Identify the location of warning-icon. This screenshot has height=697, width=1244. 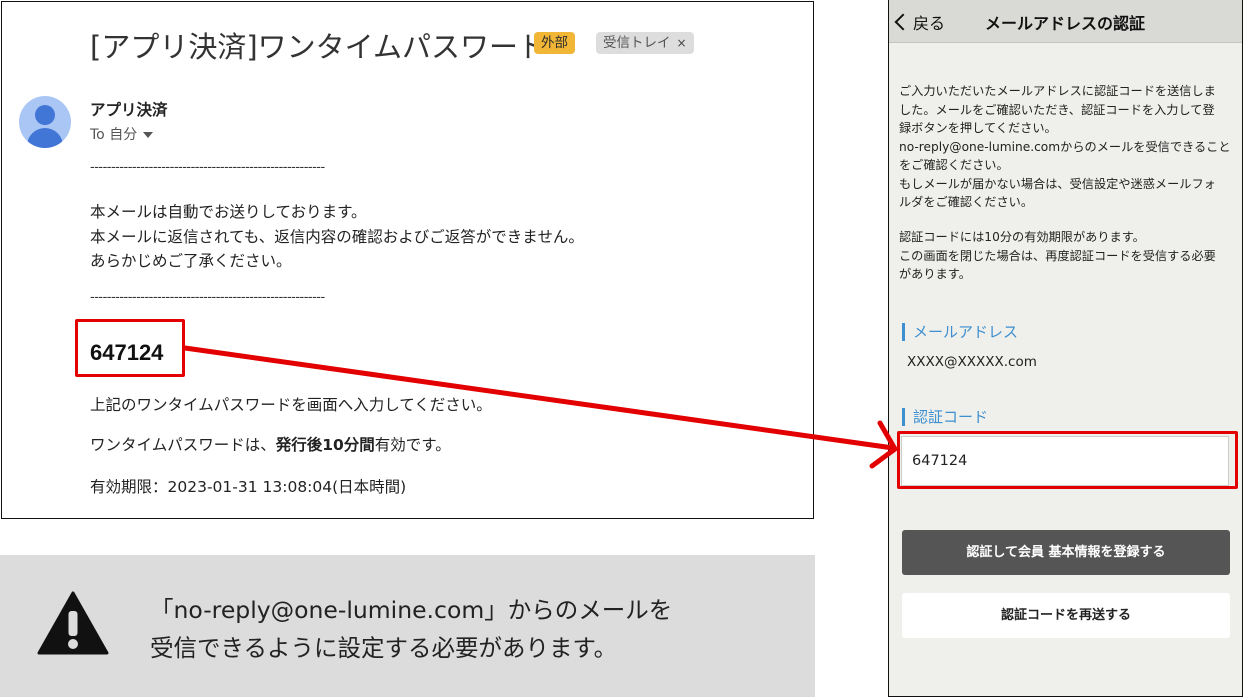
(73, 623).